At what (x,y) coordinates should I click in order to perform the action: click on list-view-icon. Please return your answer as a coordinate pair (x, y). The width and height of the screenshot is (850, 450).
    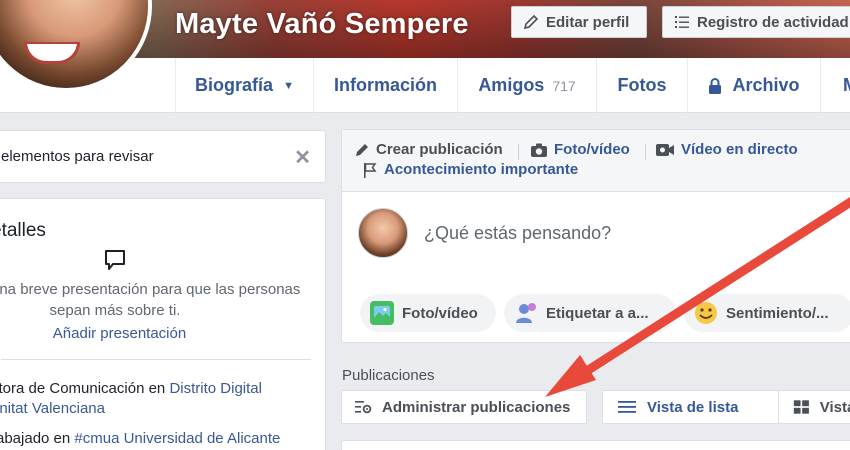
    Looking at the image, I should click on (627, 407).